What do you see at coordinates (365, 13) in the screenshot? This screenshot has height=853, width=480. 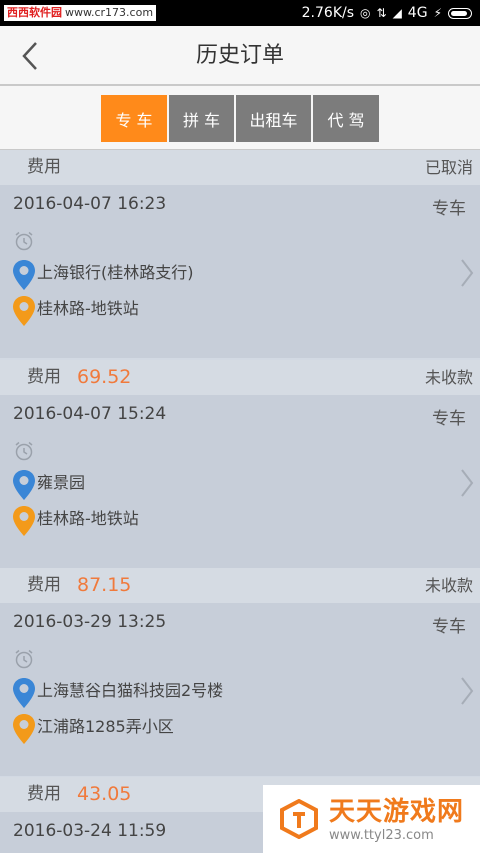 I see `hotspot-icon: ◎` at bounding box center [365, 13].